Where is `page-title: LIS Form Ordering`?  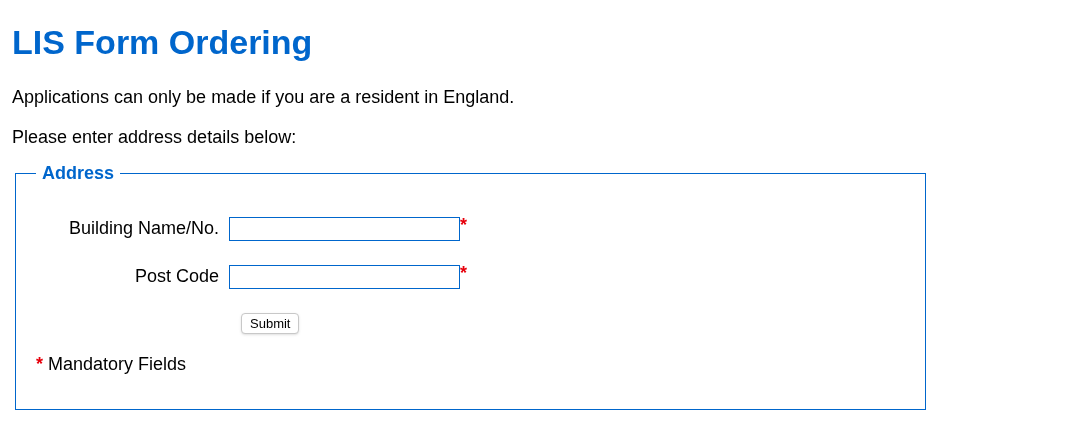
page-title: LIS Form Ordering is located at coordinates (162, 42).